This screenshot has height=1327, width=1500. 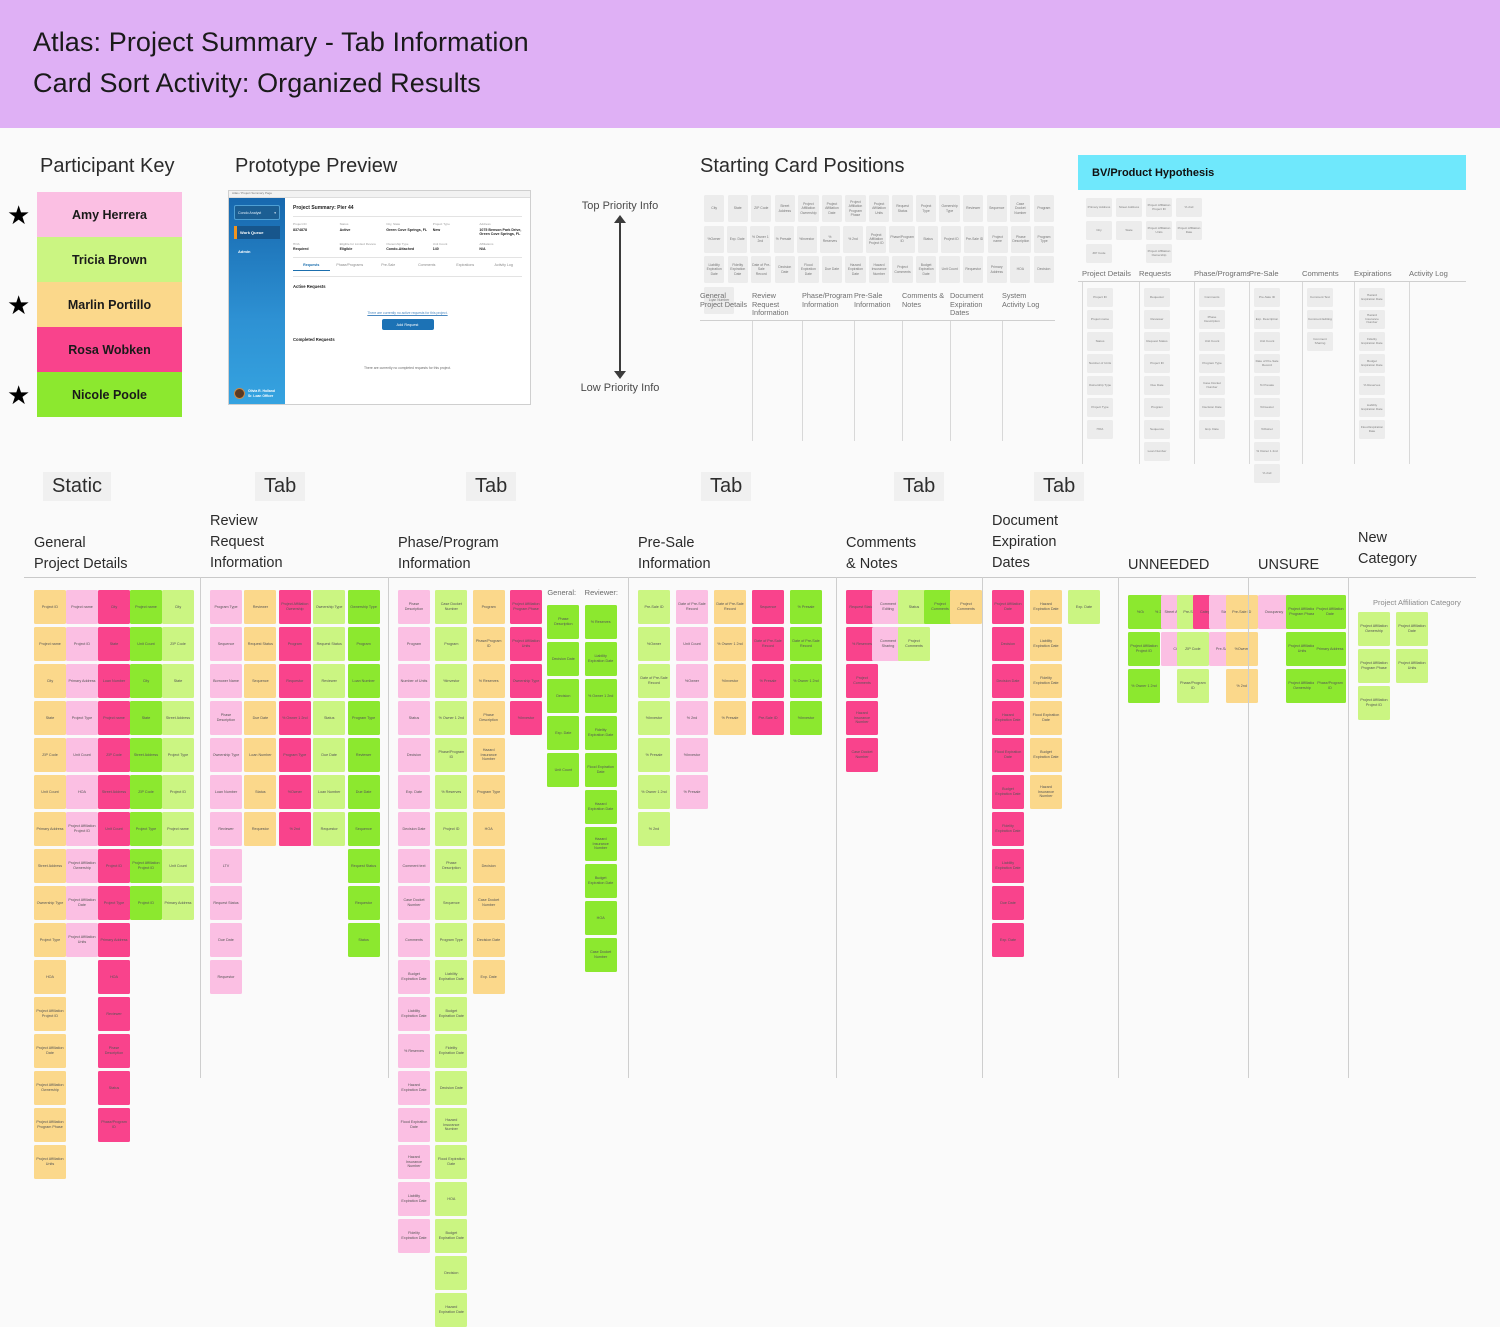 I want to click on sticky-note-card: Exp. Date, so click(x=414, y=792).